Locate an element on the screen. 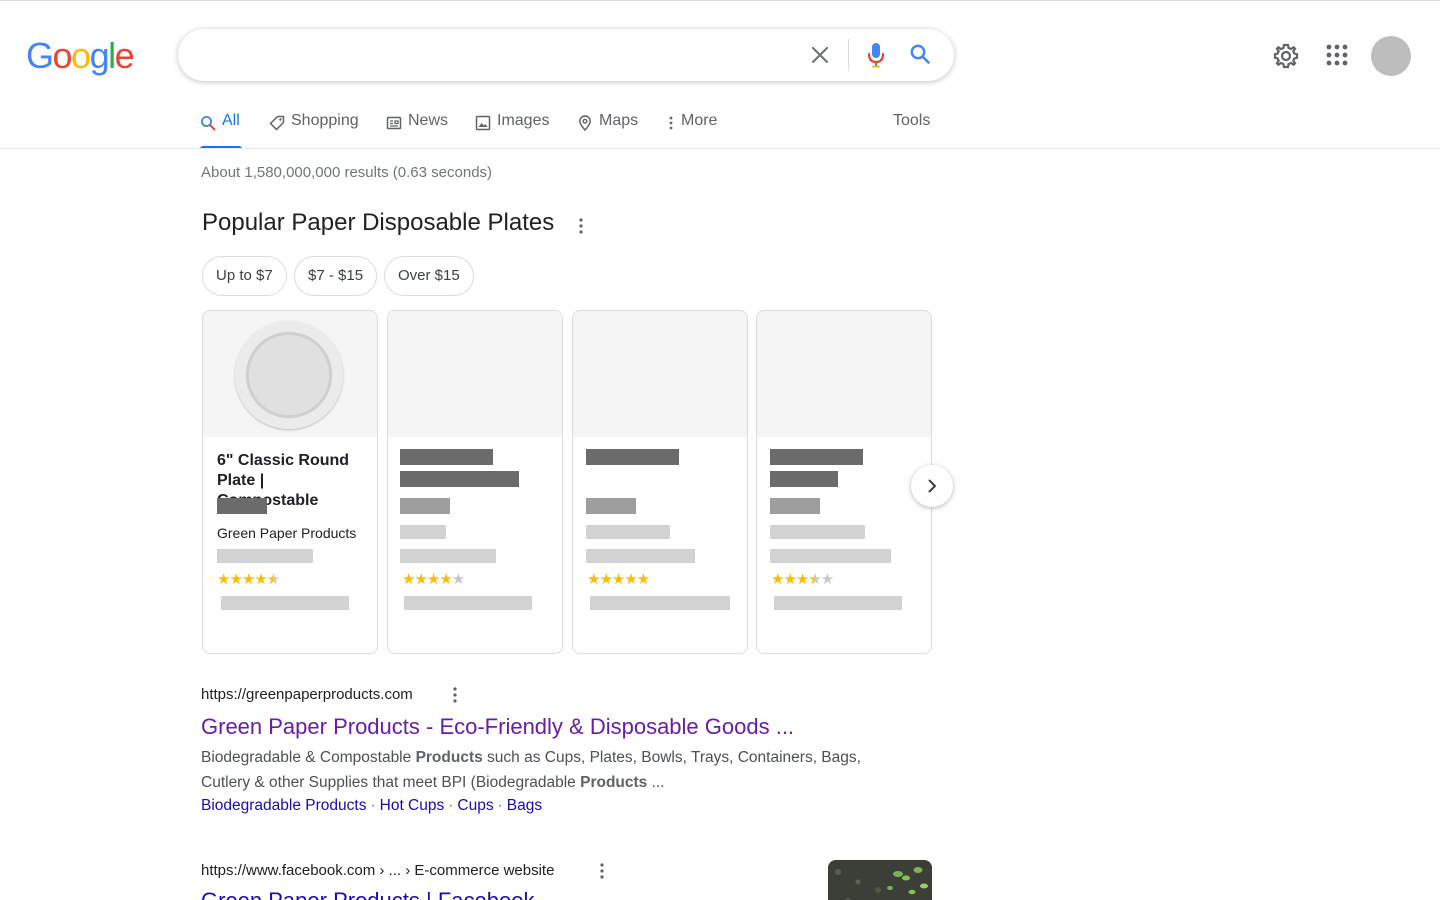 This screenshot has width=1440, height=900. logo-letter: g is located at coordinates (99, 55).